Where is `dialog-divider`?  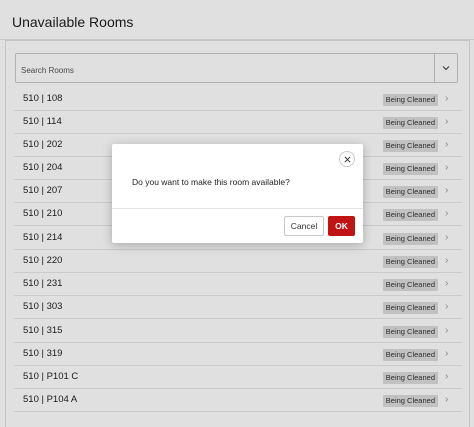 dialog-divider is located at coordinates (237, 208).